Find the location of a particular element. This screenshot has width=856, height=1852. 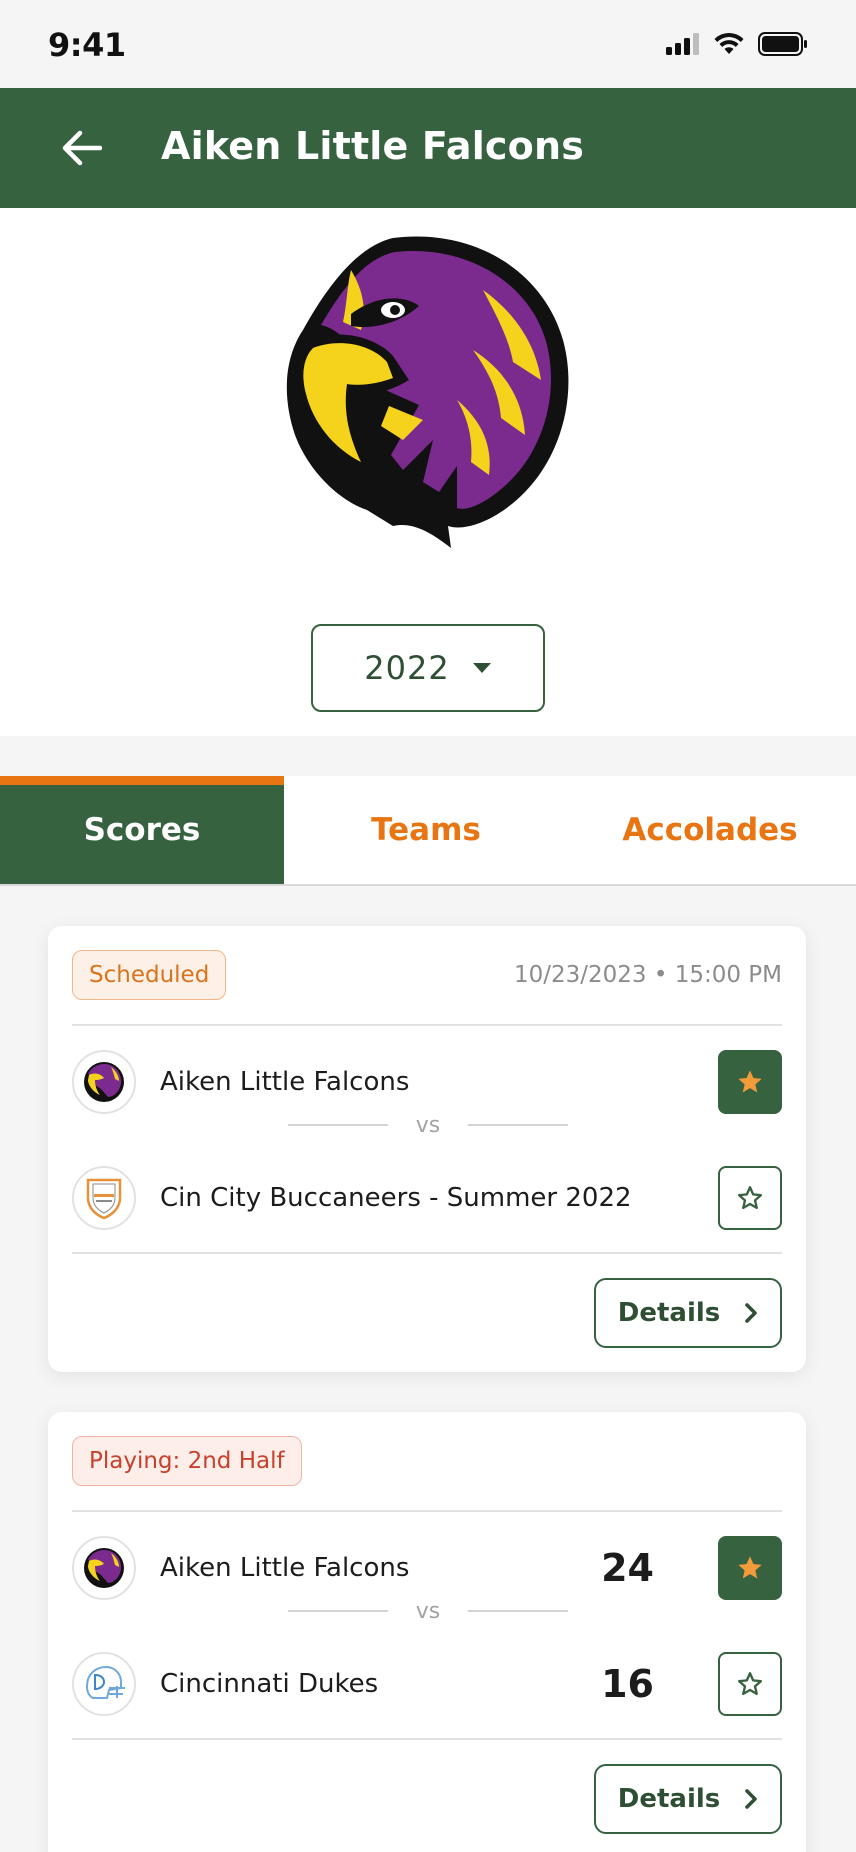

tab-bar: Scores Teams Accolades is located at coordinates (428, 831).